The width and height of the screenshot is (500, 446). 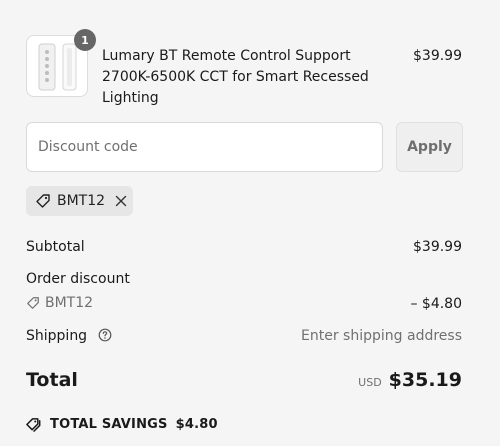 What do you see at coordinates (429, 147) in the screenshot?
I see `apply-button: Apply` at bounding box center [429, 147].